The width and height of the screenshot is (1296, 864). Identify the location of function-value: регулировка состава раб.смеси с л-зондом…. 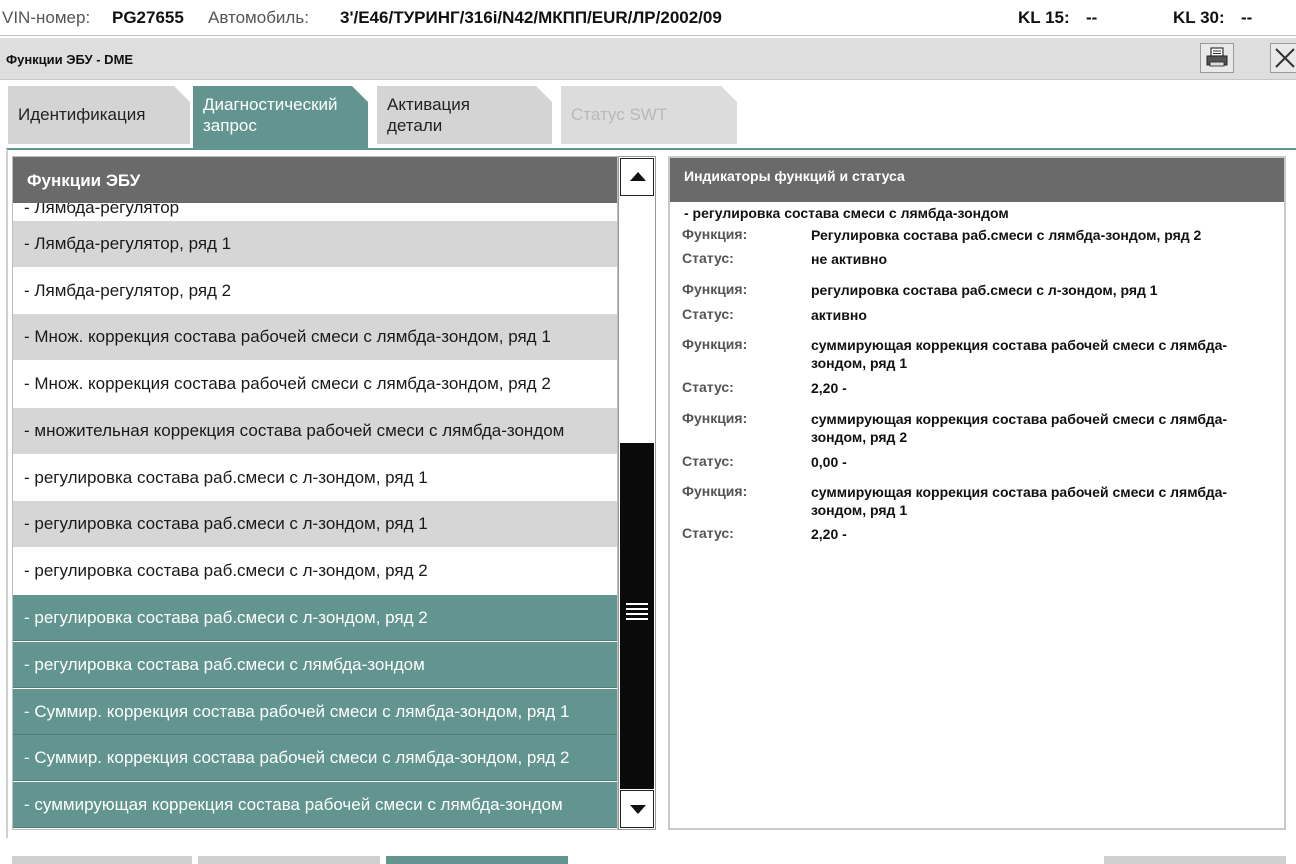
(984, 290).